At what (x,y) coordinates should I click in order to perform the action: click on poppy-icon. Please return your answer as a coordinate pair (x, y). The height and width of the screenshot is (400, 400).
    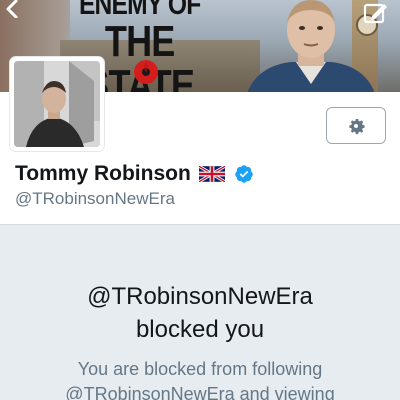
    Looking at the image, I should click on (146, 72).